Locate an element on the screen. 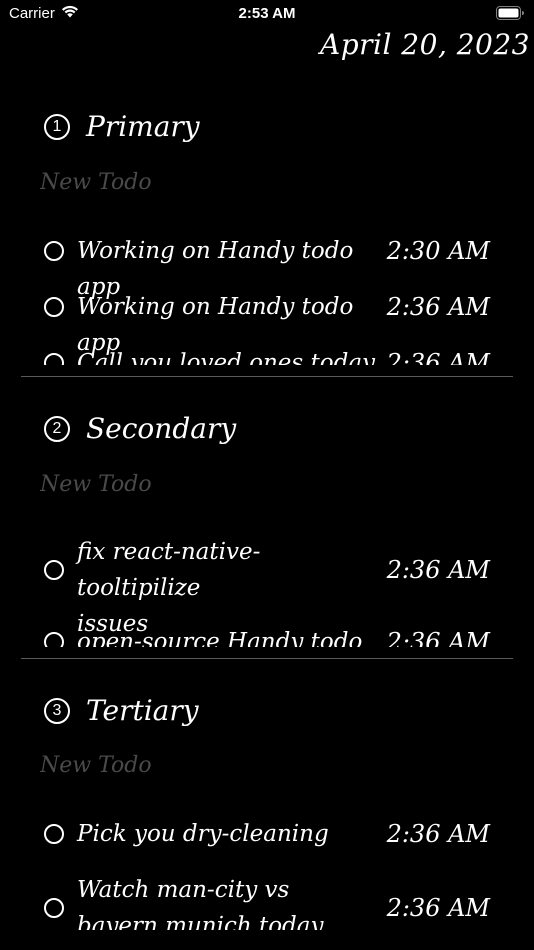  status-time: 2:53 AM is located at coordinates (267, 13).